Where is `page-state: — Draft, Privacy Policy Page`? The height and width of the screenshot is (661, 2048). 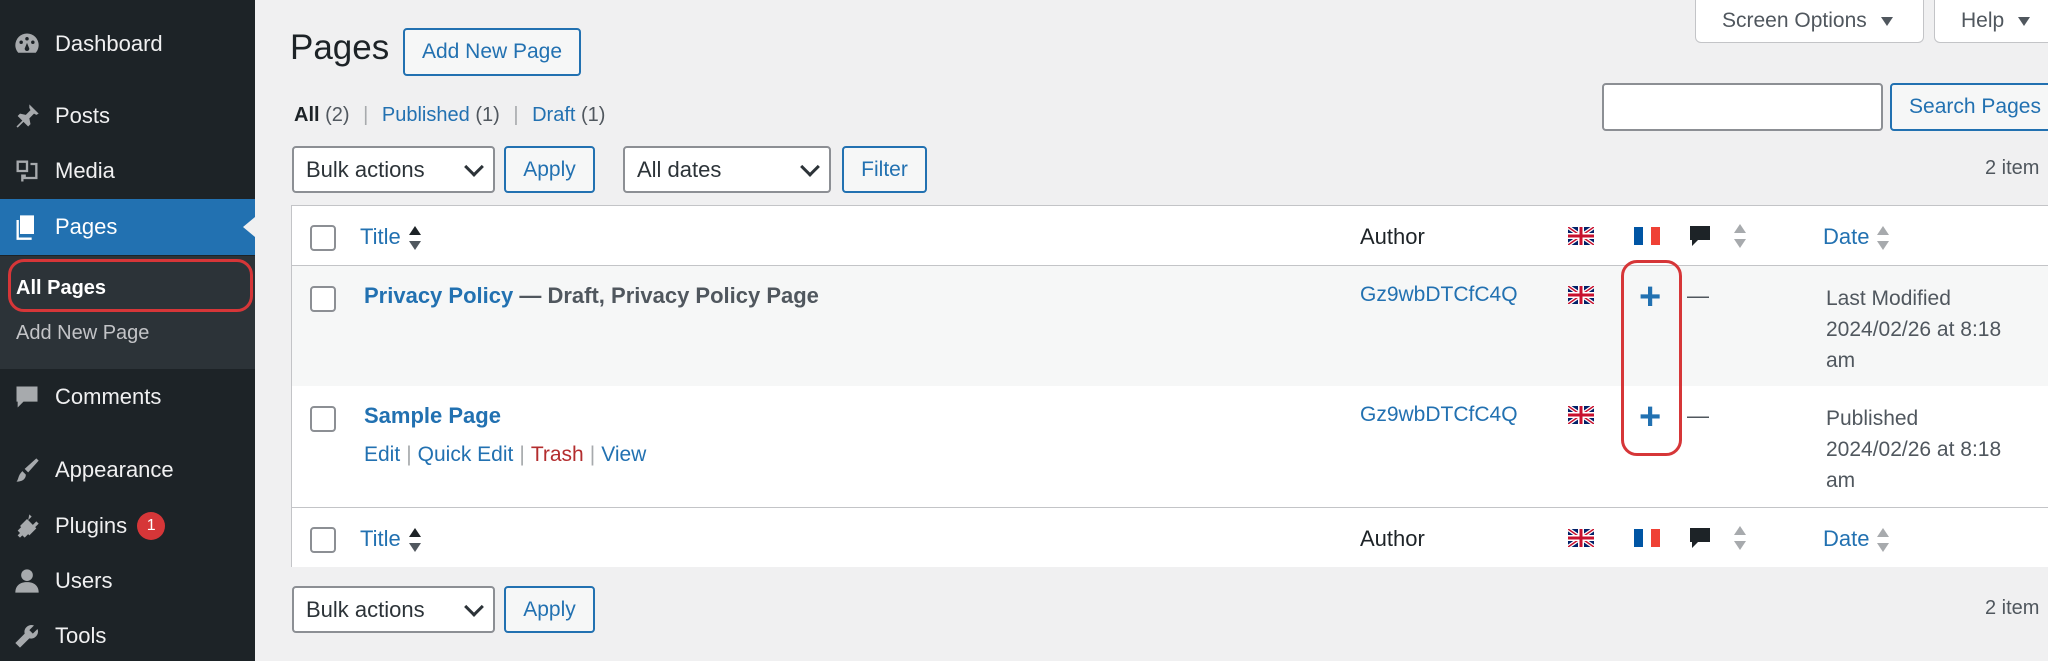 page-state: — Draft, Privacy Policy Page is located at coordinates (669, 295).